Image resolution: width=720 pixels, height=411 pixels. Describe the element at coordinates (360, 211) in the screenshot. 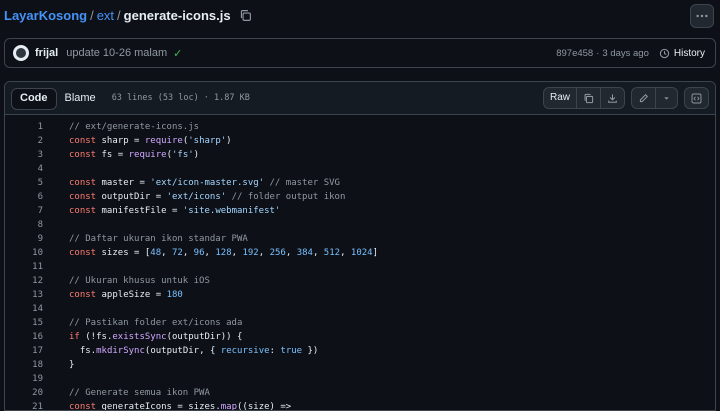

I see `code-line: 7 const manifestFile = 'site.webmanifest'` at that location.